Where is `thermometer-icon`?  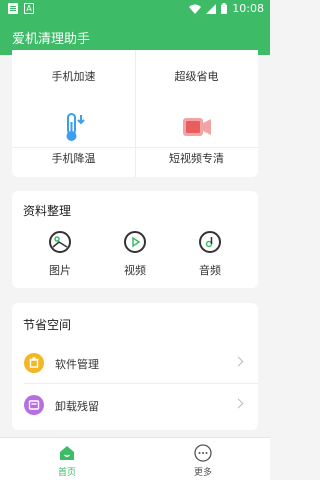
thermometer-icon is located at coordinates (75, 127).